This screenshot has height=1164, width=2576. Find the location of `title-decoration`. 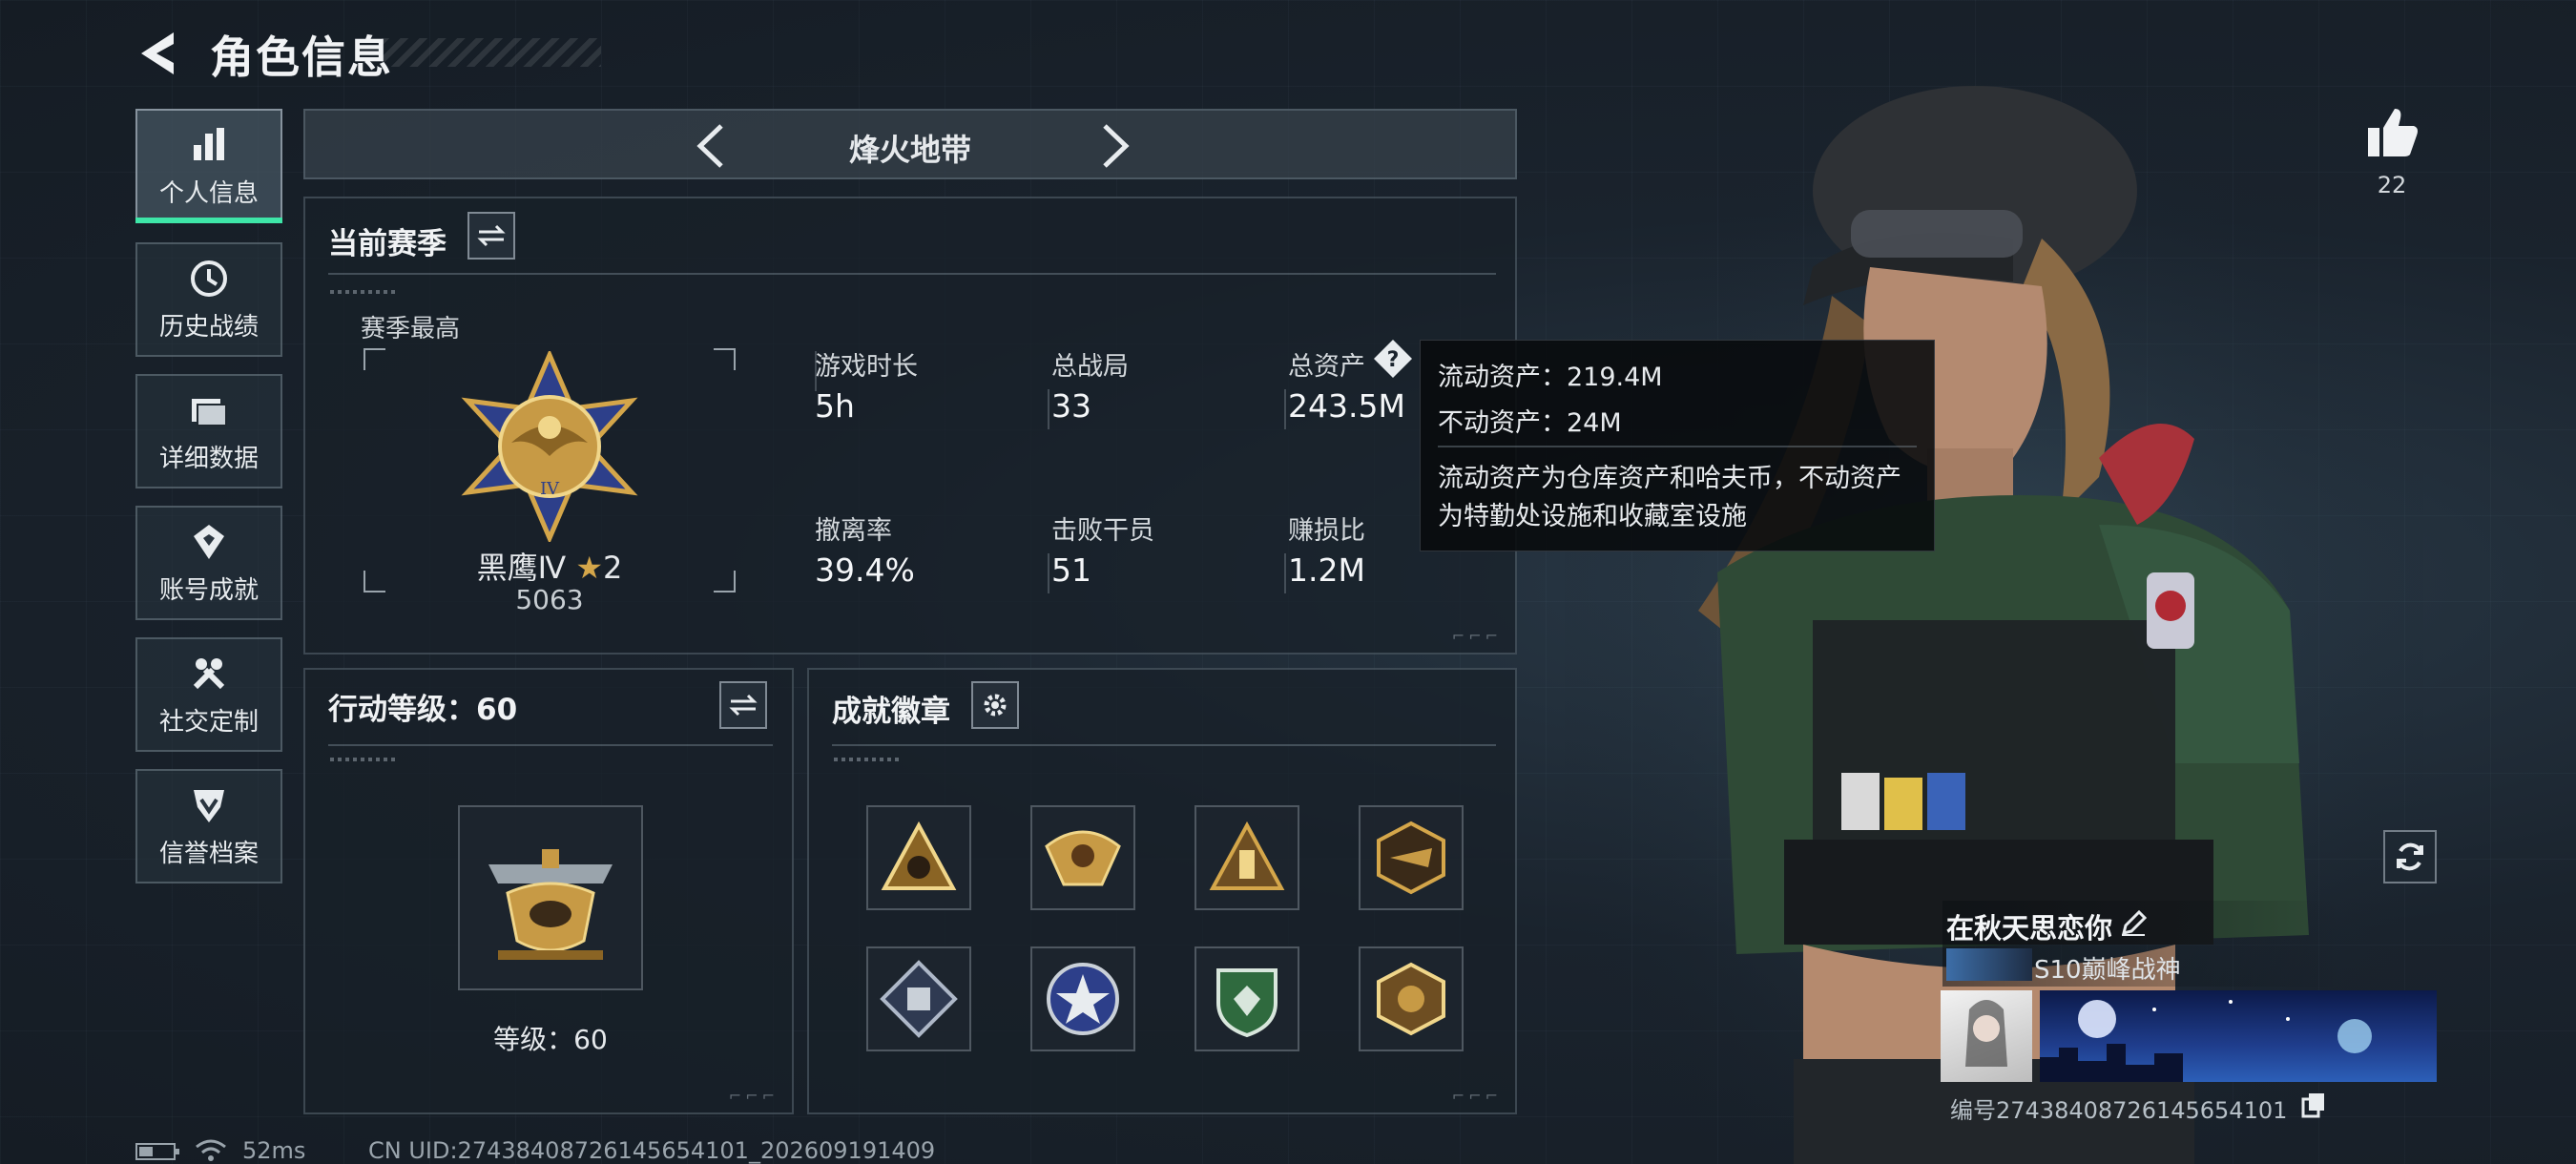

title-decoration is located at coordinates (491, 52).